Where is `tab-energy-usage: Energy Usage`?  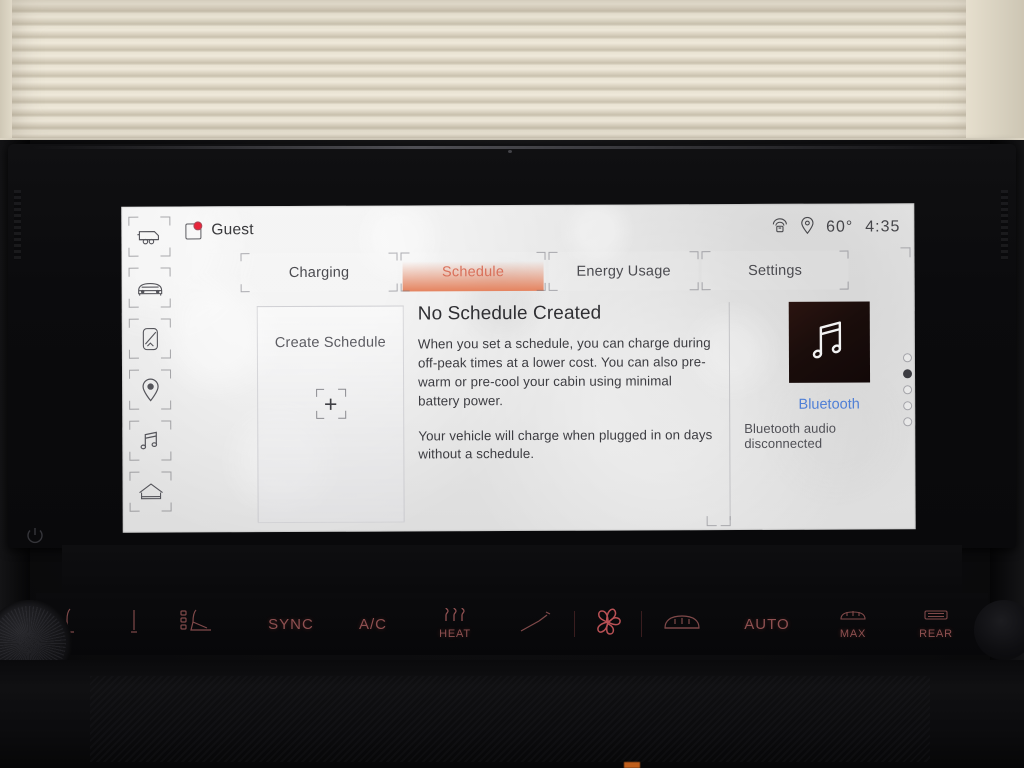 tab-energy-usage: Energy Usage is located at coordinates (623, 271).